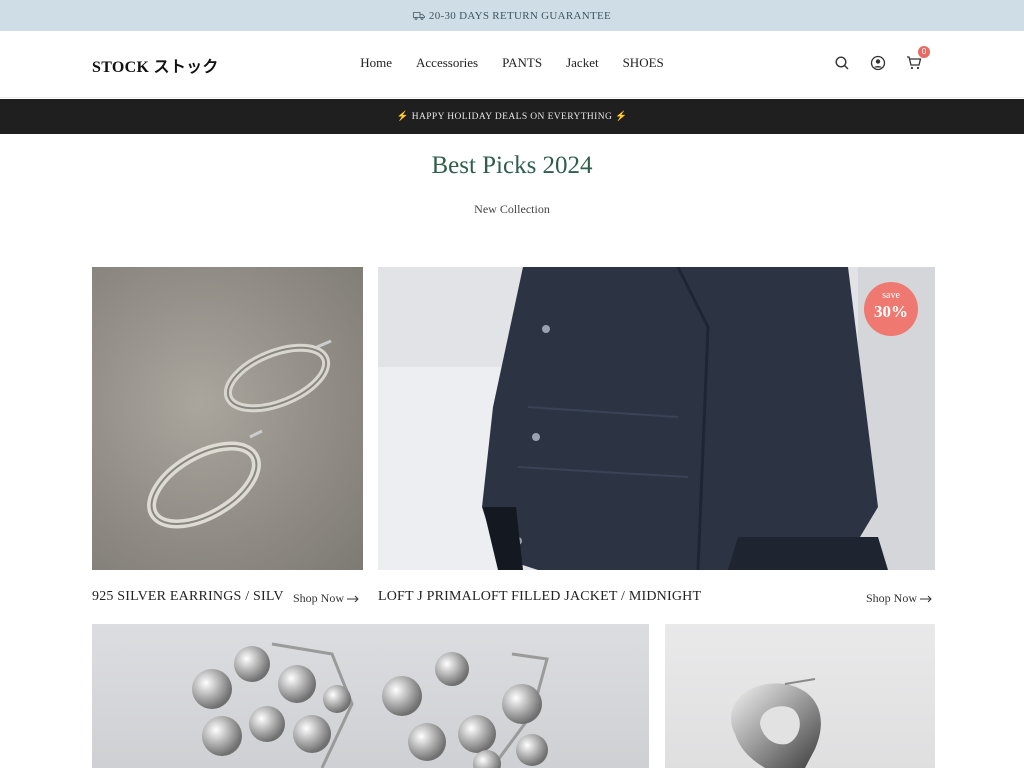 The width and height of the screenshot is (1024, 768). I want to click on nav-shoes: SHOES, so click(643, 63).